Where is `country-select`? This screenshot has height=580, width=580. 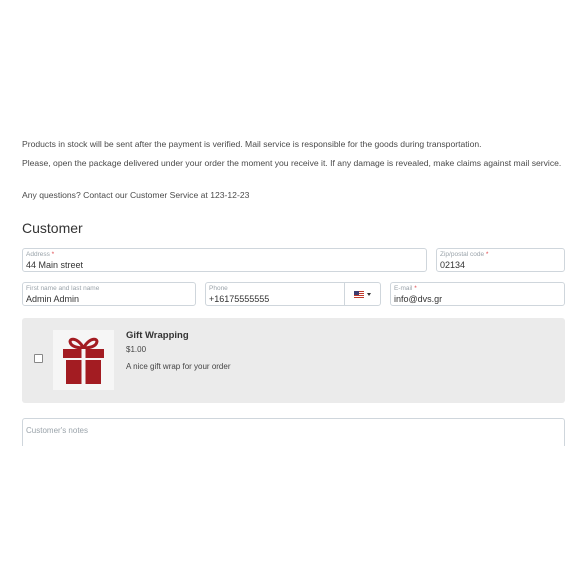 country-select is located at coordinates (362, 294).